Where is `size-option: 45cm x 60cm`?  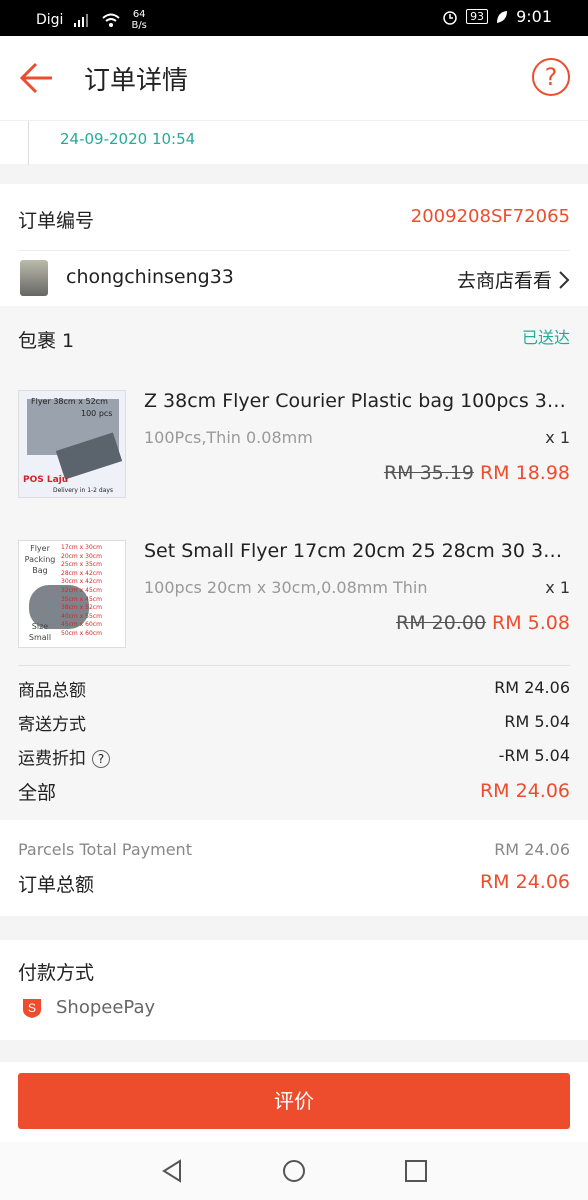 size-option: 45cm x 60cm is located at coordinates (81, 625).